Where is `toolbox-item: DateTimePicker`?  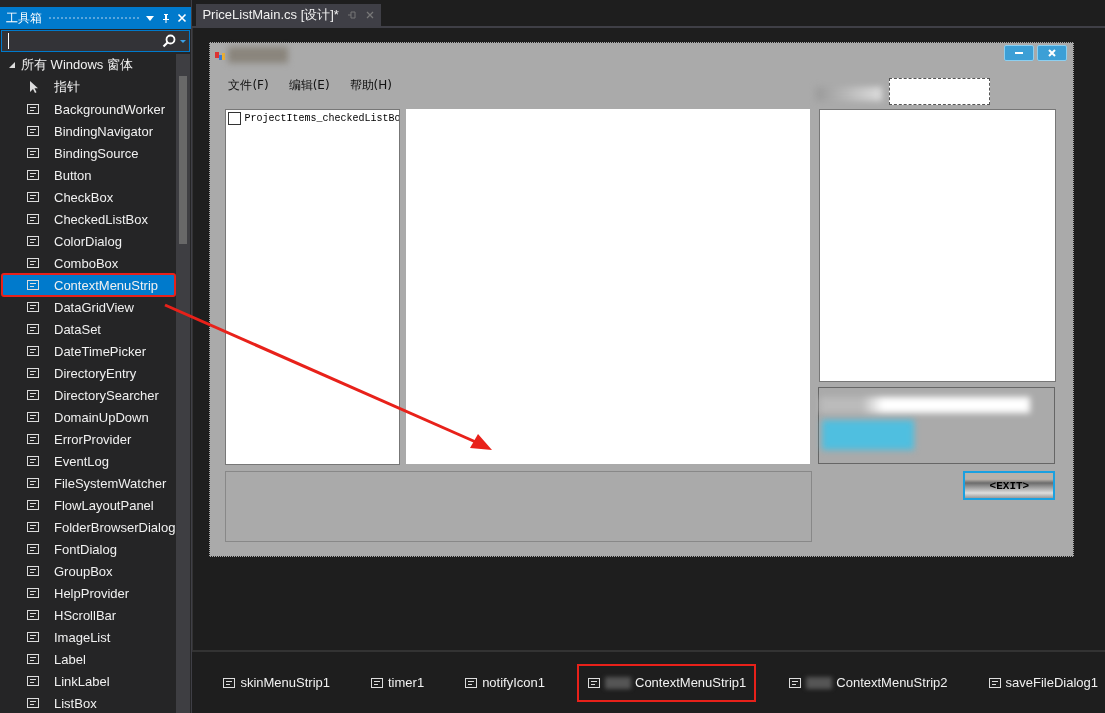
toolbox-item: DateTimePicker is located at coordinates (89, 351).